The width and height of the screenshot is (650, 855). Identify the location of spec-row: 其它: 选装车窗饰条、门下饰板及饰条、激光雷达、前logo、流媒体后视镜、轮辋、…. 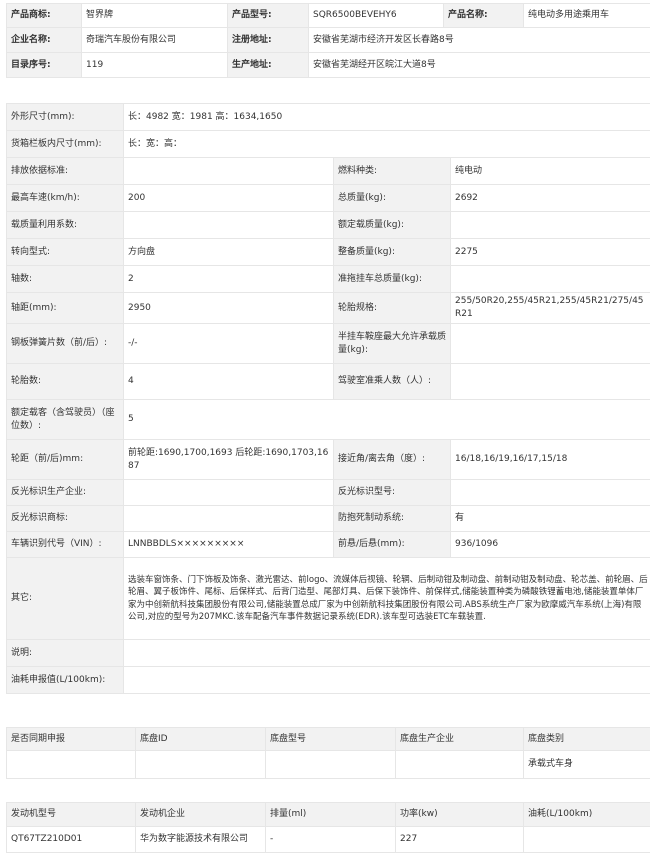
(328, 598).